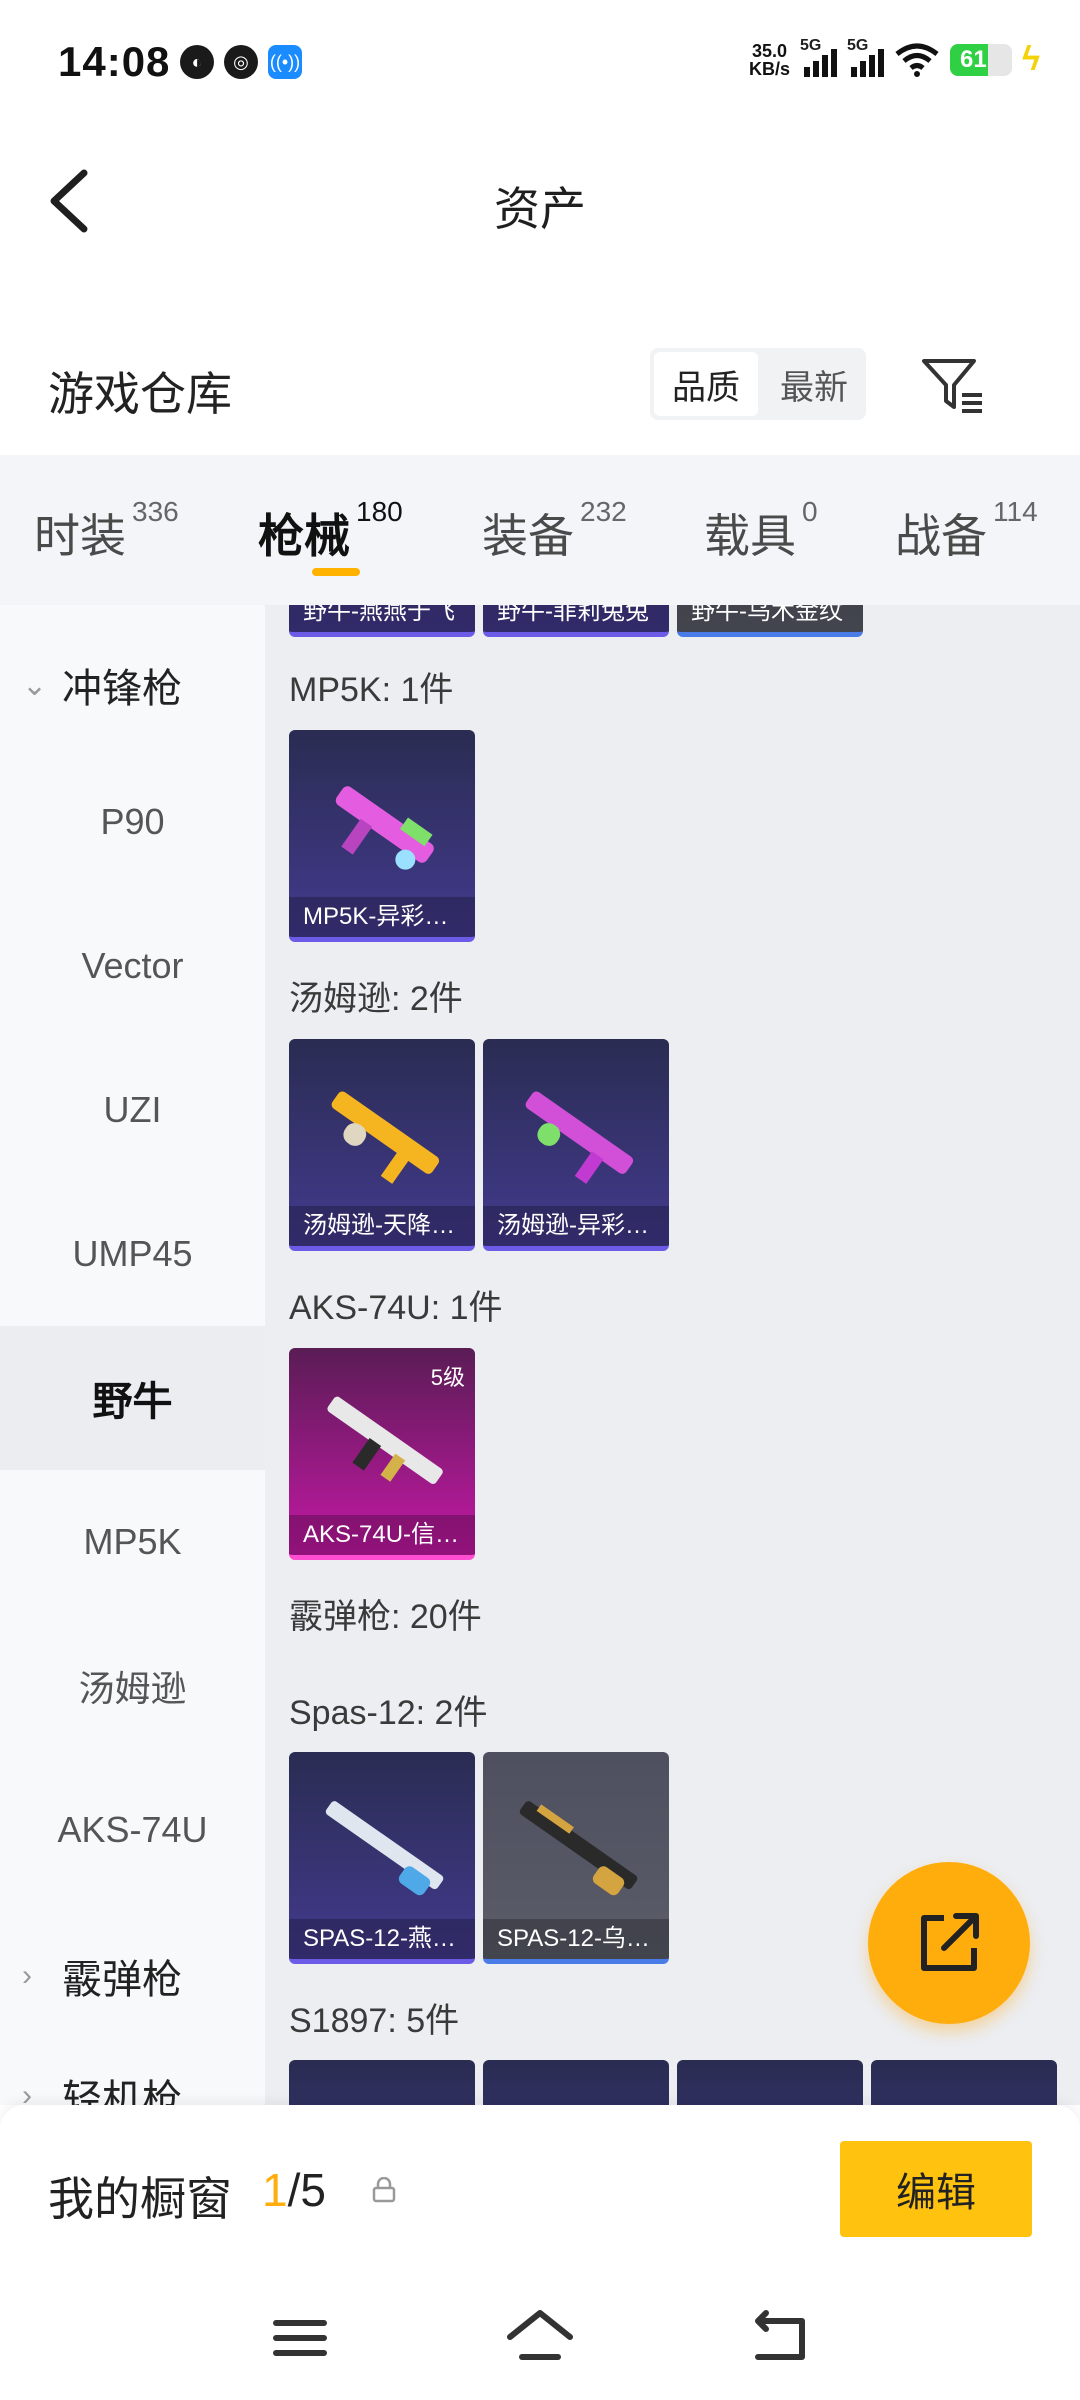 The width and height of the screenshot is (1080, 2400). Describe the element at coordinates (379, 511) in the screenshot. I see `tab-count: 180` at that location.